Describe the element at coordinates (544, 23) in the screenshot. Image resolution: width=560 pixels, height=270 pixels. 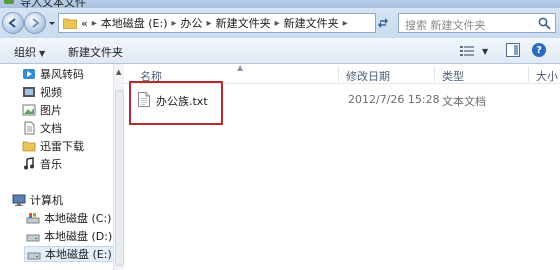
I see `search-icon` at that location.